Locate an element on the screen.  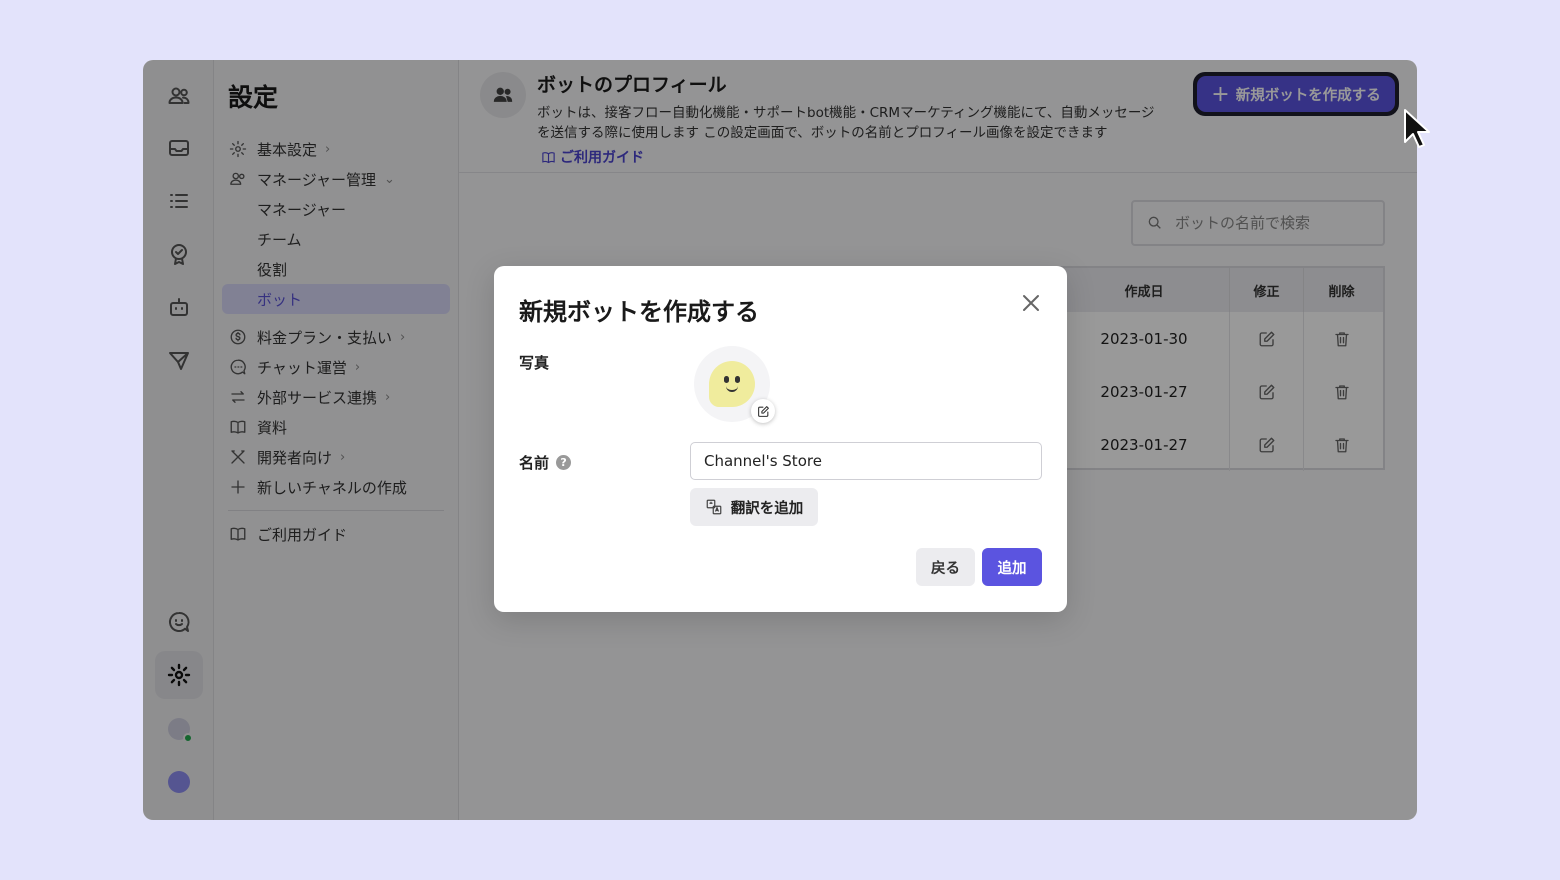
create-bot-modal: 新規ボットを作成する 写真 名前 ? 翻訳を追加 戻る 追加 is located at coordinates (780, 439).